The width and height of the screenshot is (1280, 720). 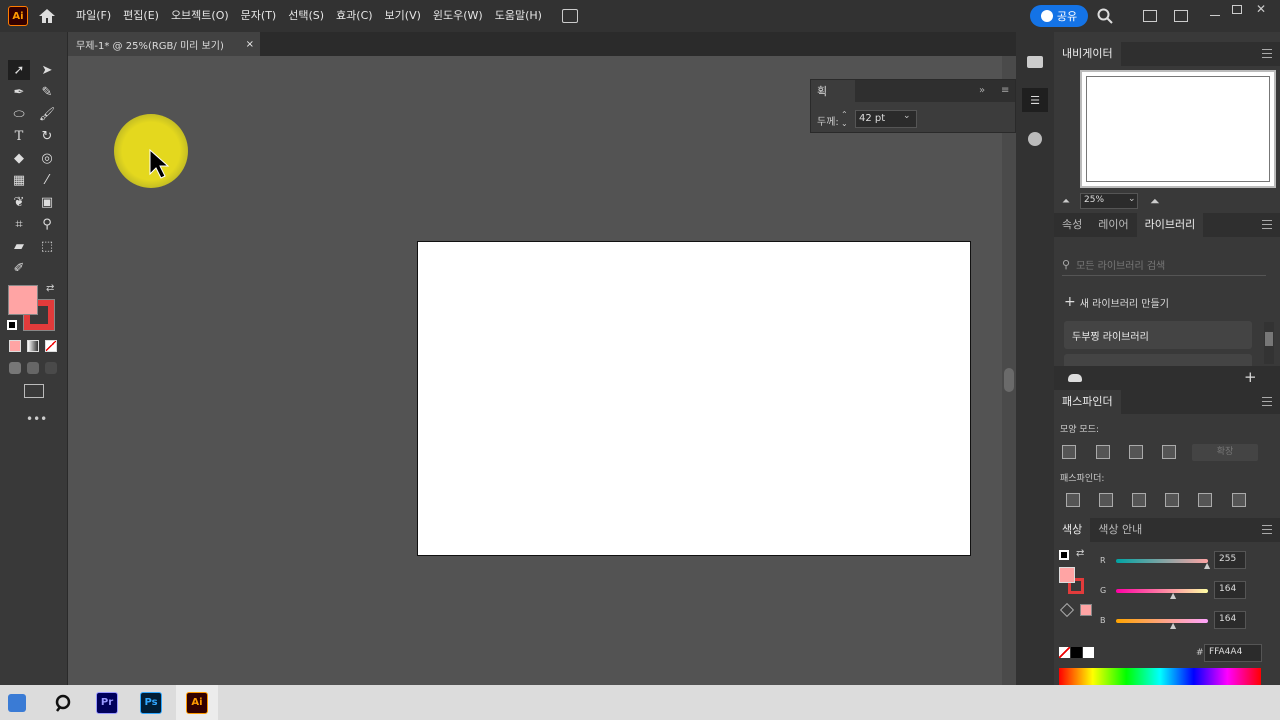 I want to click on gamut-swatch, so click(x=1086, y=610).